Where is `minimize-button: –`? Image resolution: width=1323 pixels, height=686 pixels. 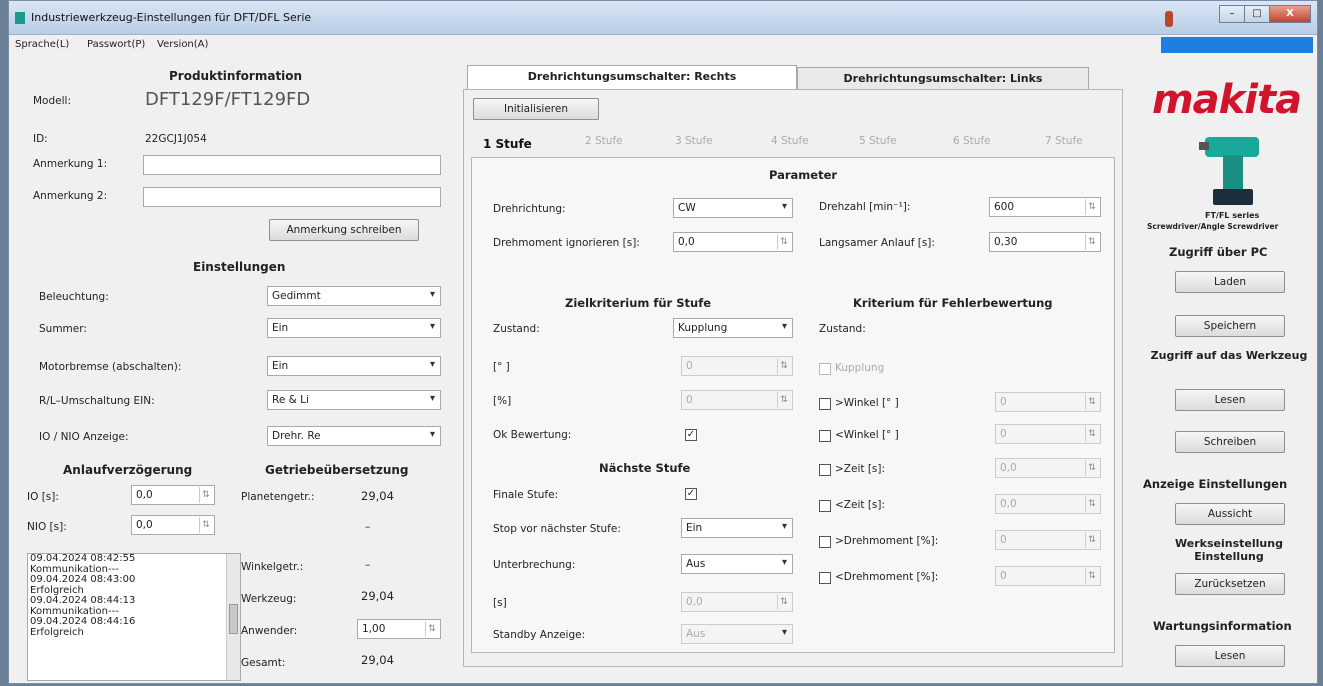
minimize-button: – is located at coordinates (1232, 14).